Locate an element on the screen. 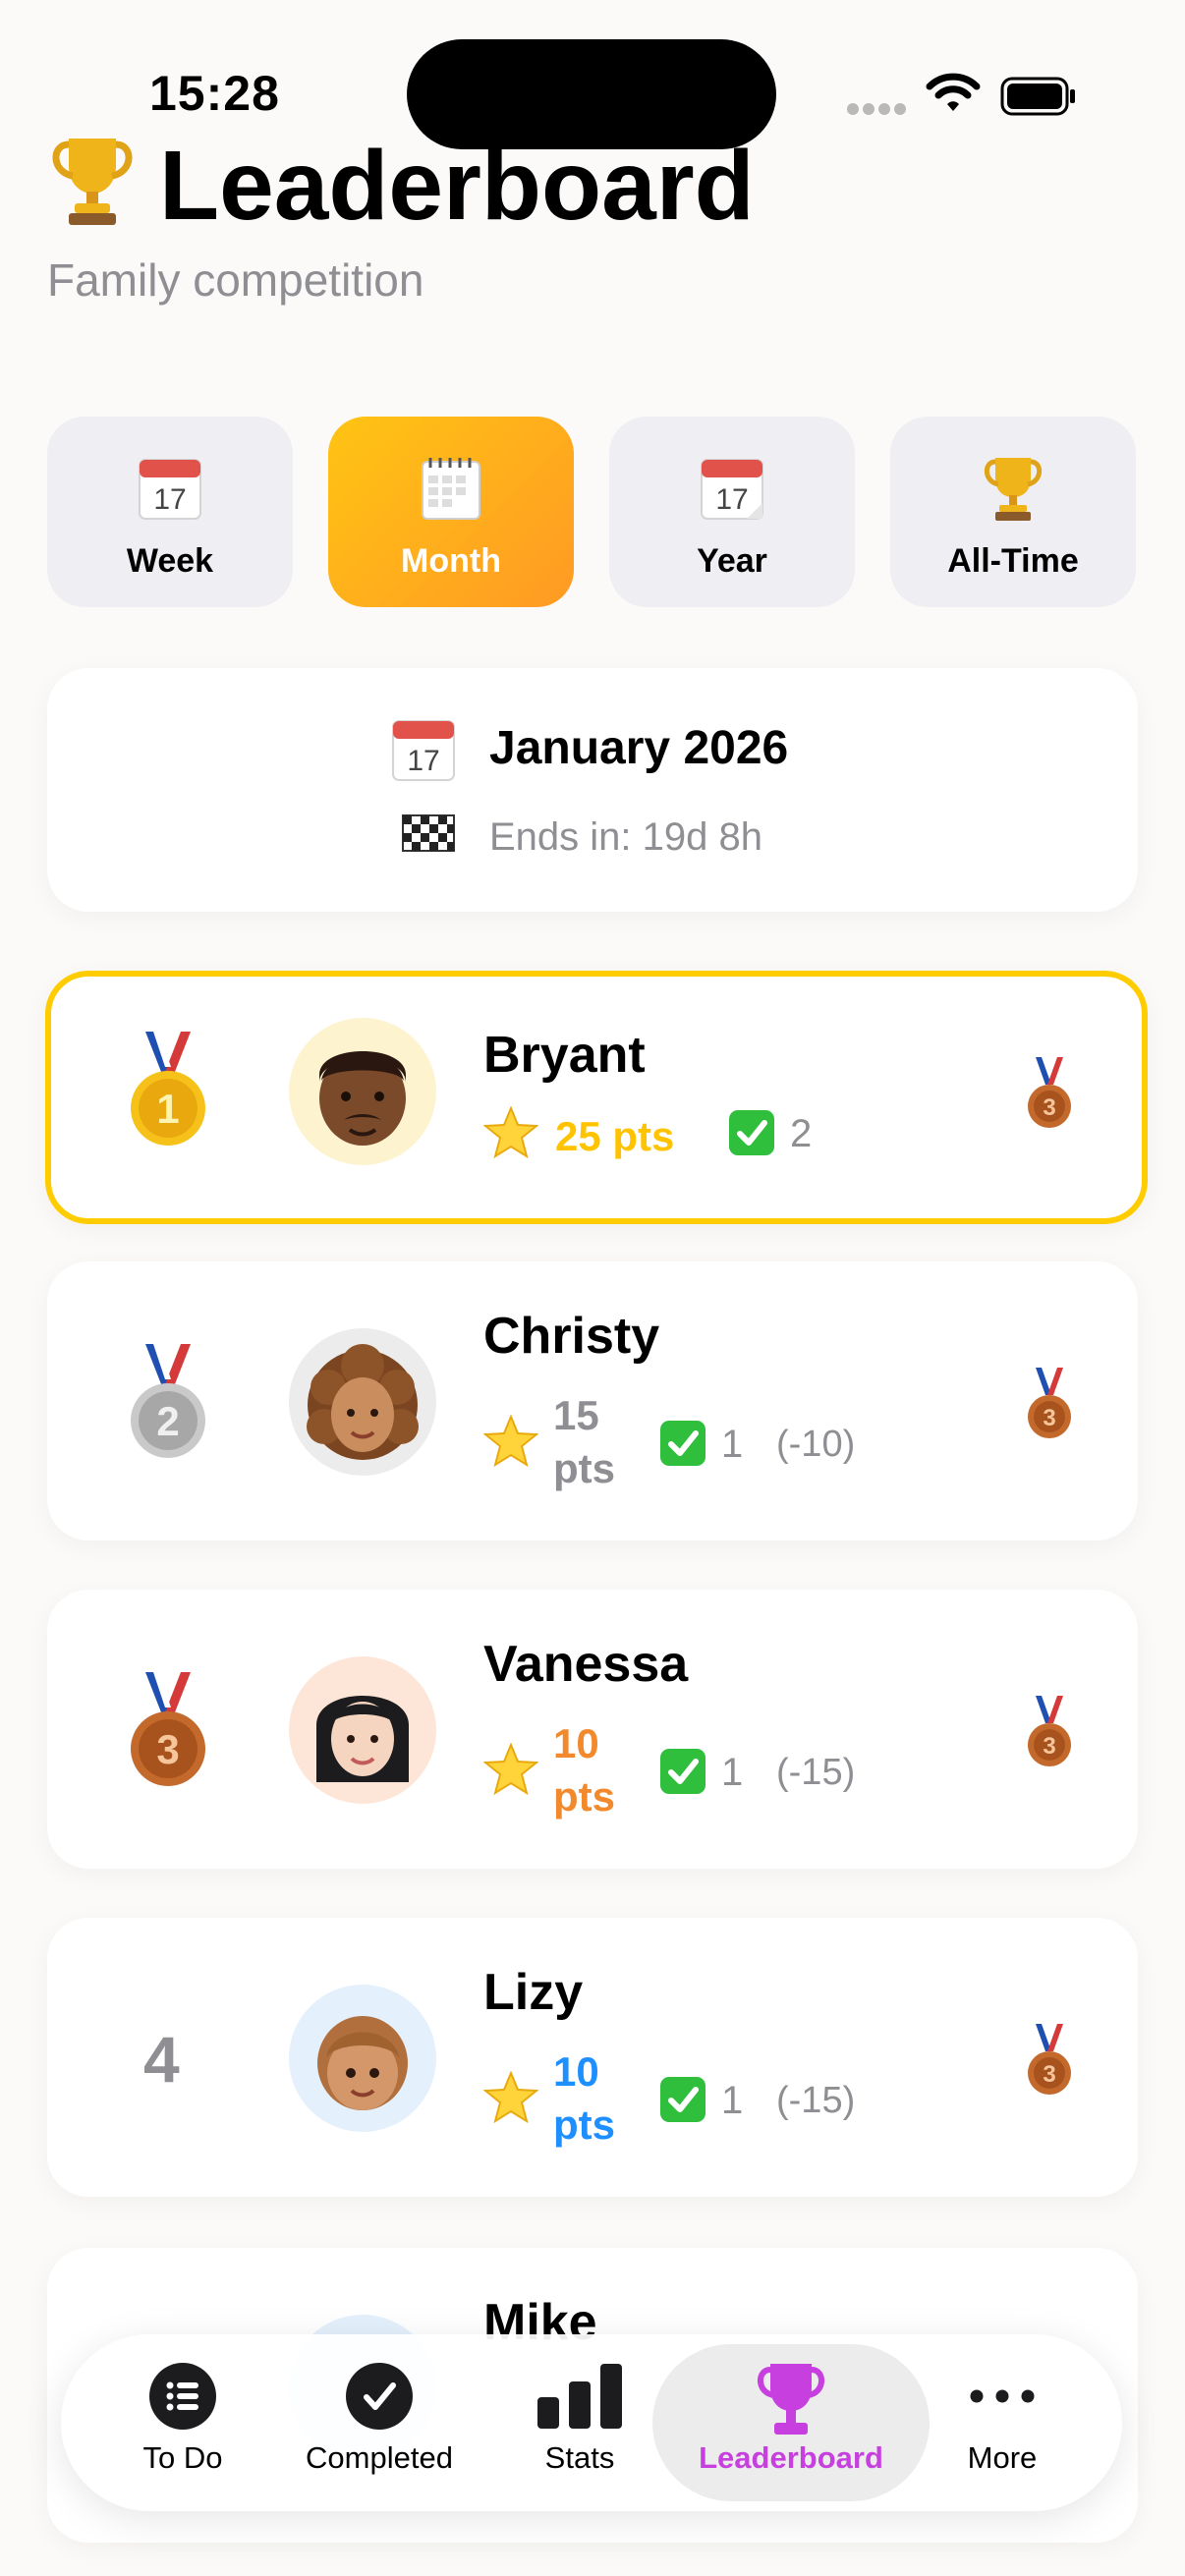  tab-month: Month is located at coordinates (451, 512).